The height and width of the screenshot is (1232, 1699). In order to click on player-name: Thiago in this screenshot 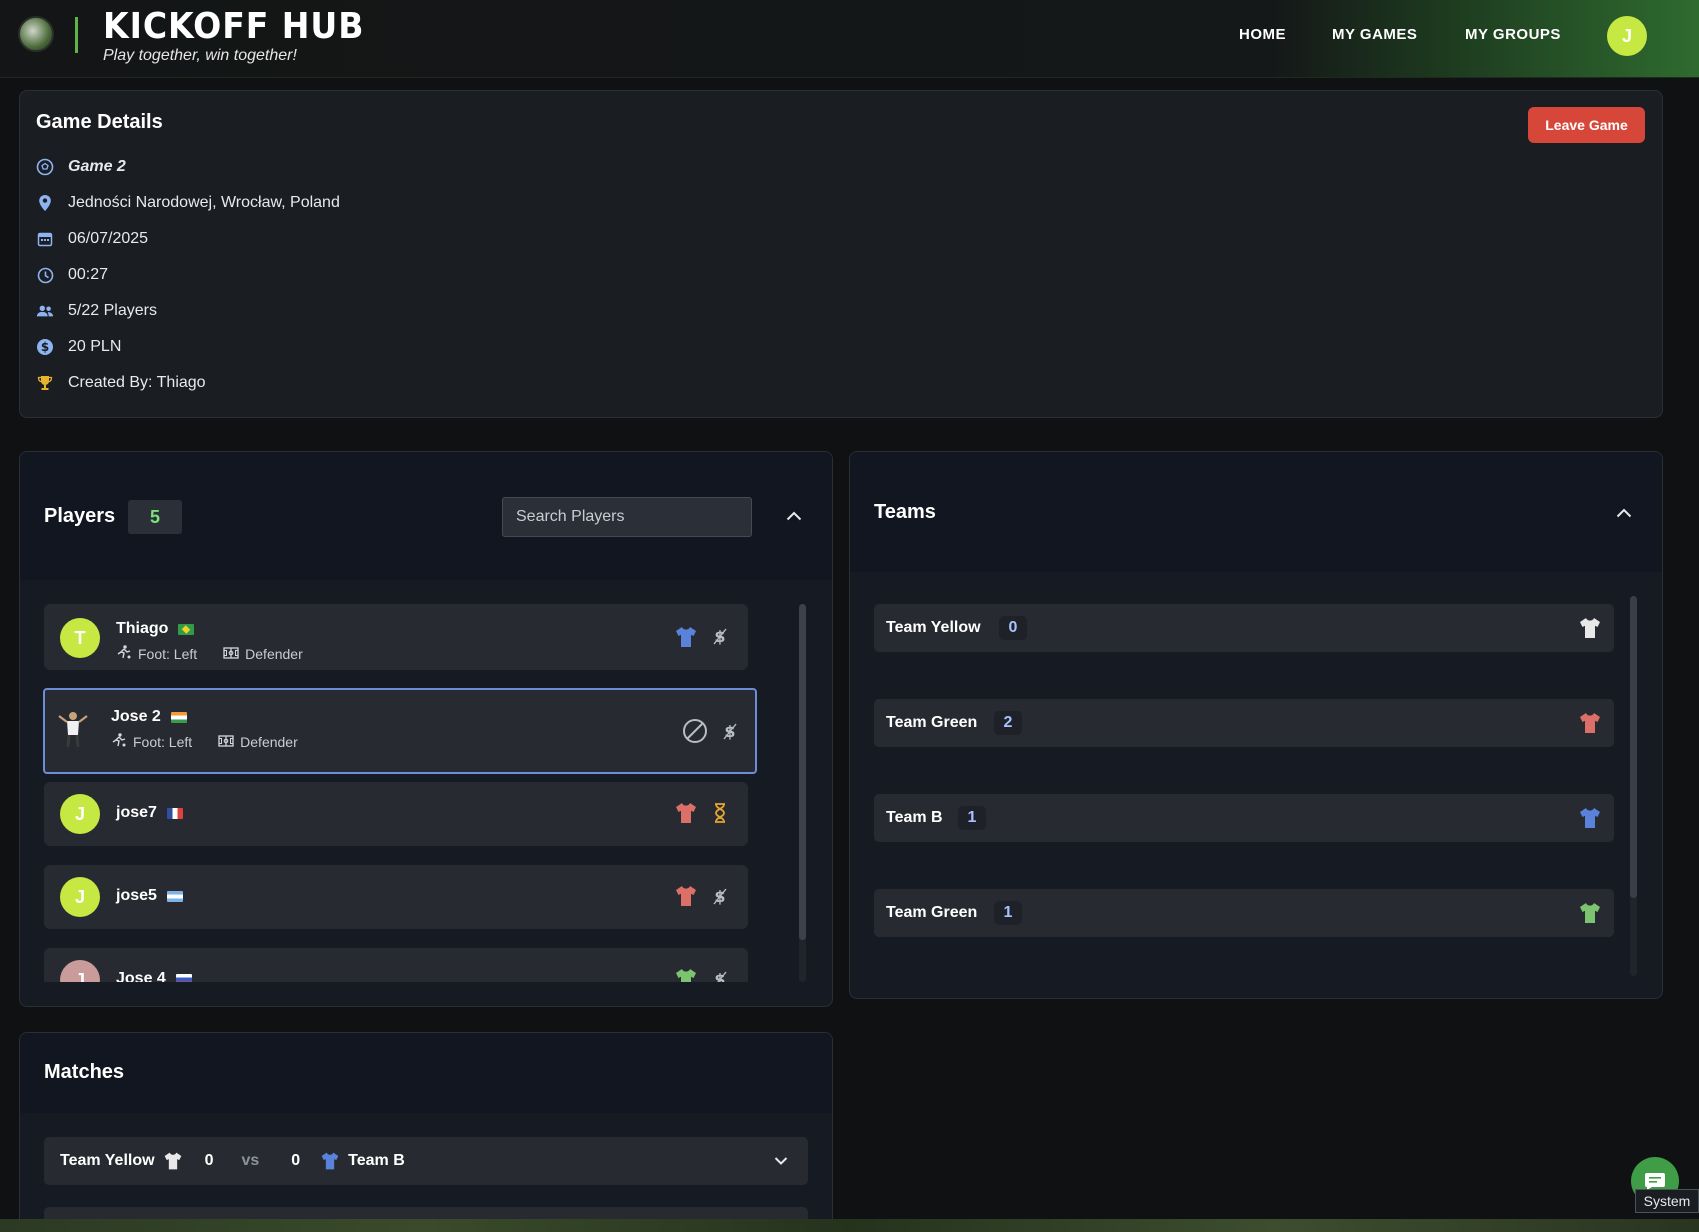, I will do `click(155, 629)`.